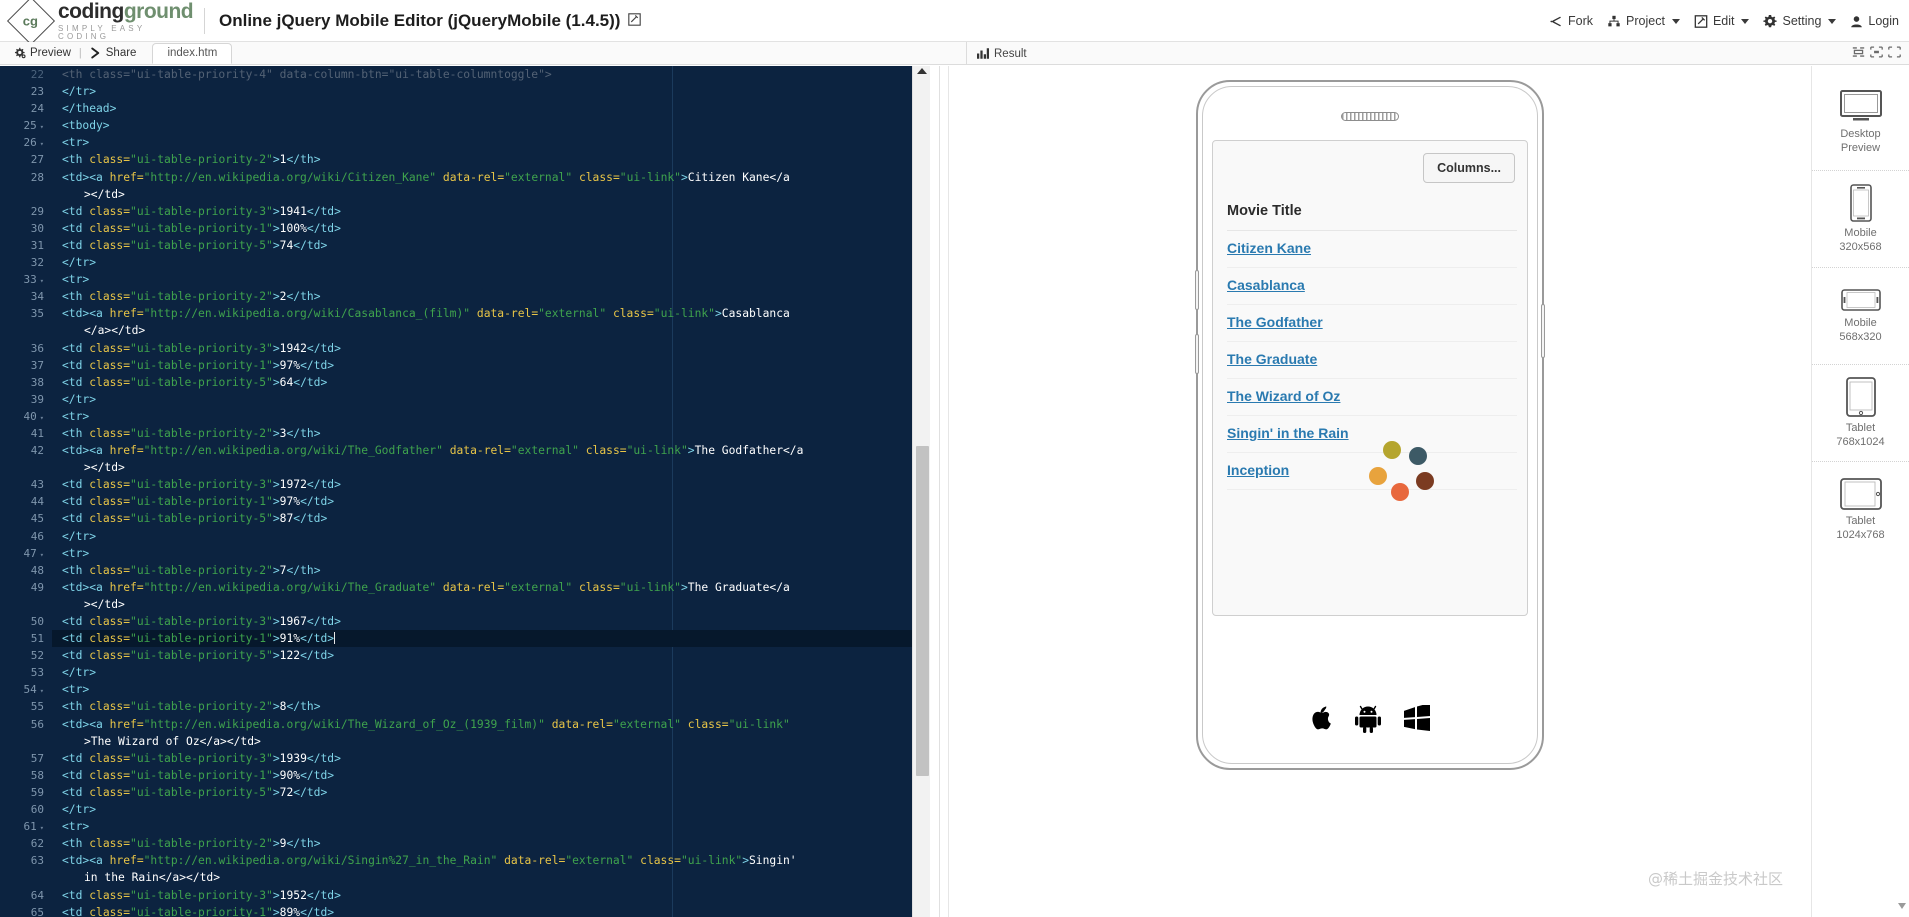  Describe the element at coordinates (491, 775) in the screenshot. I see `code-line: <td class="ui-table-priority-1">90%</td>` at that location.